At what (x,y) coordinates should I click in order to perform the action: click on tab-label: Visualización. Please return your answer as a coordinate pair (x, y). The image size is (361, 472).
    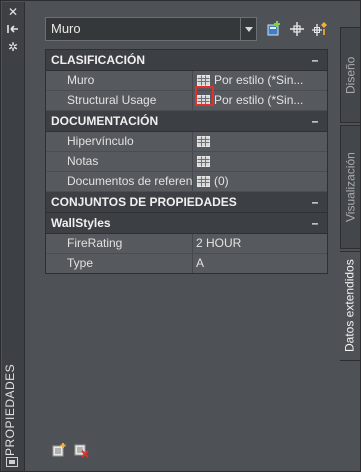
    Looking at the image, I should click on (350, 187).